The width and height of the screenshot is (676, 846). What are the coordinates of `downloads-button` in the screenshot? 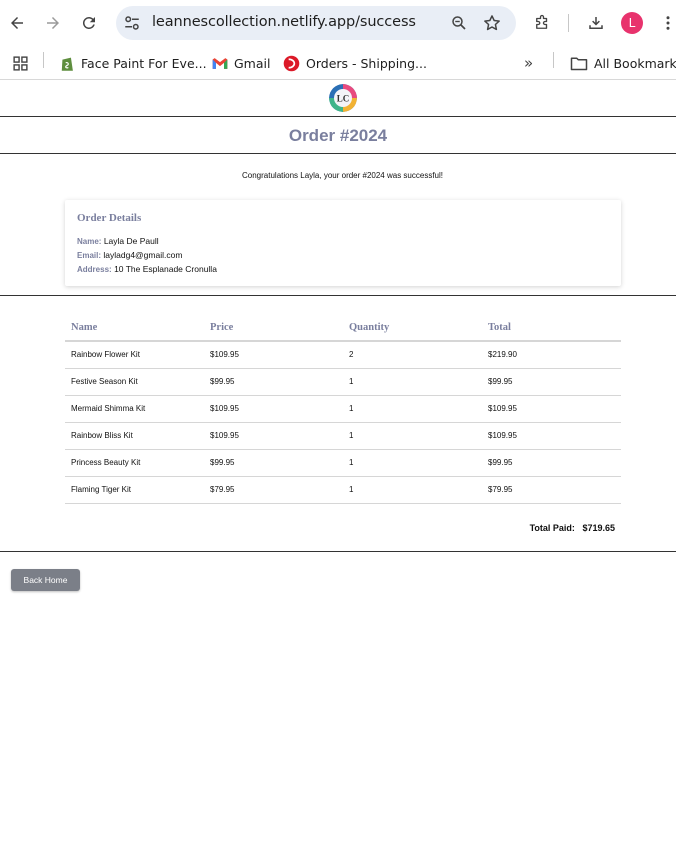 It's located at (596, 23).